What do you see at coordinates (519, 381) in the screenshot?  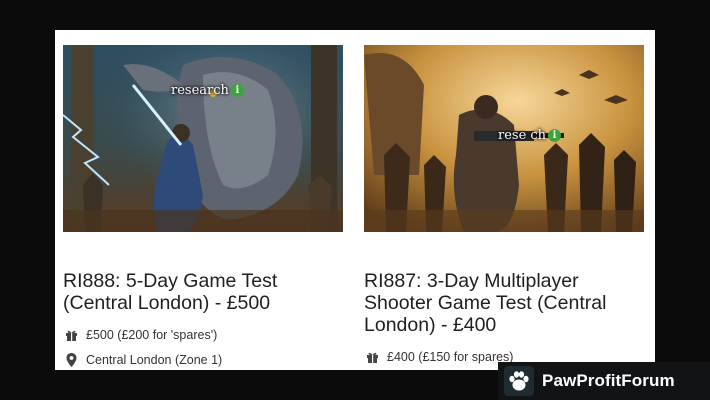 I see `paw-icon` at bounding box center [519, 381].